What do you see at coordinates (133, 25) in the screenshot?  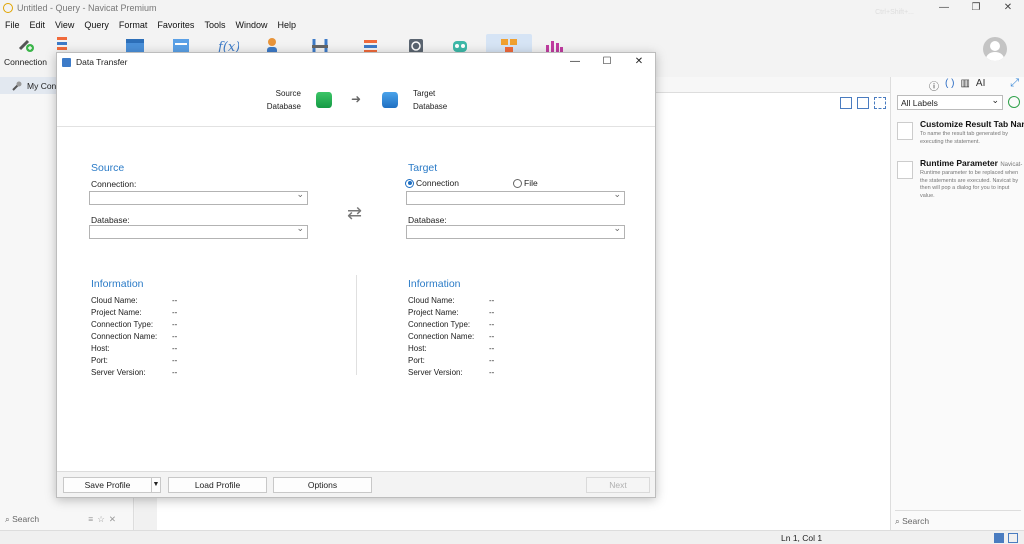 I see `menu-format: Format` at bounding box center [133, 25].